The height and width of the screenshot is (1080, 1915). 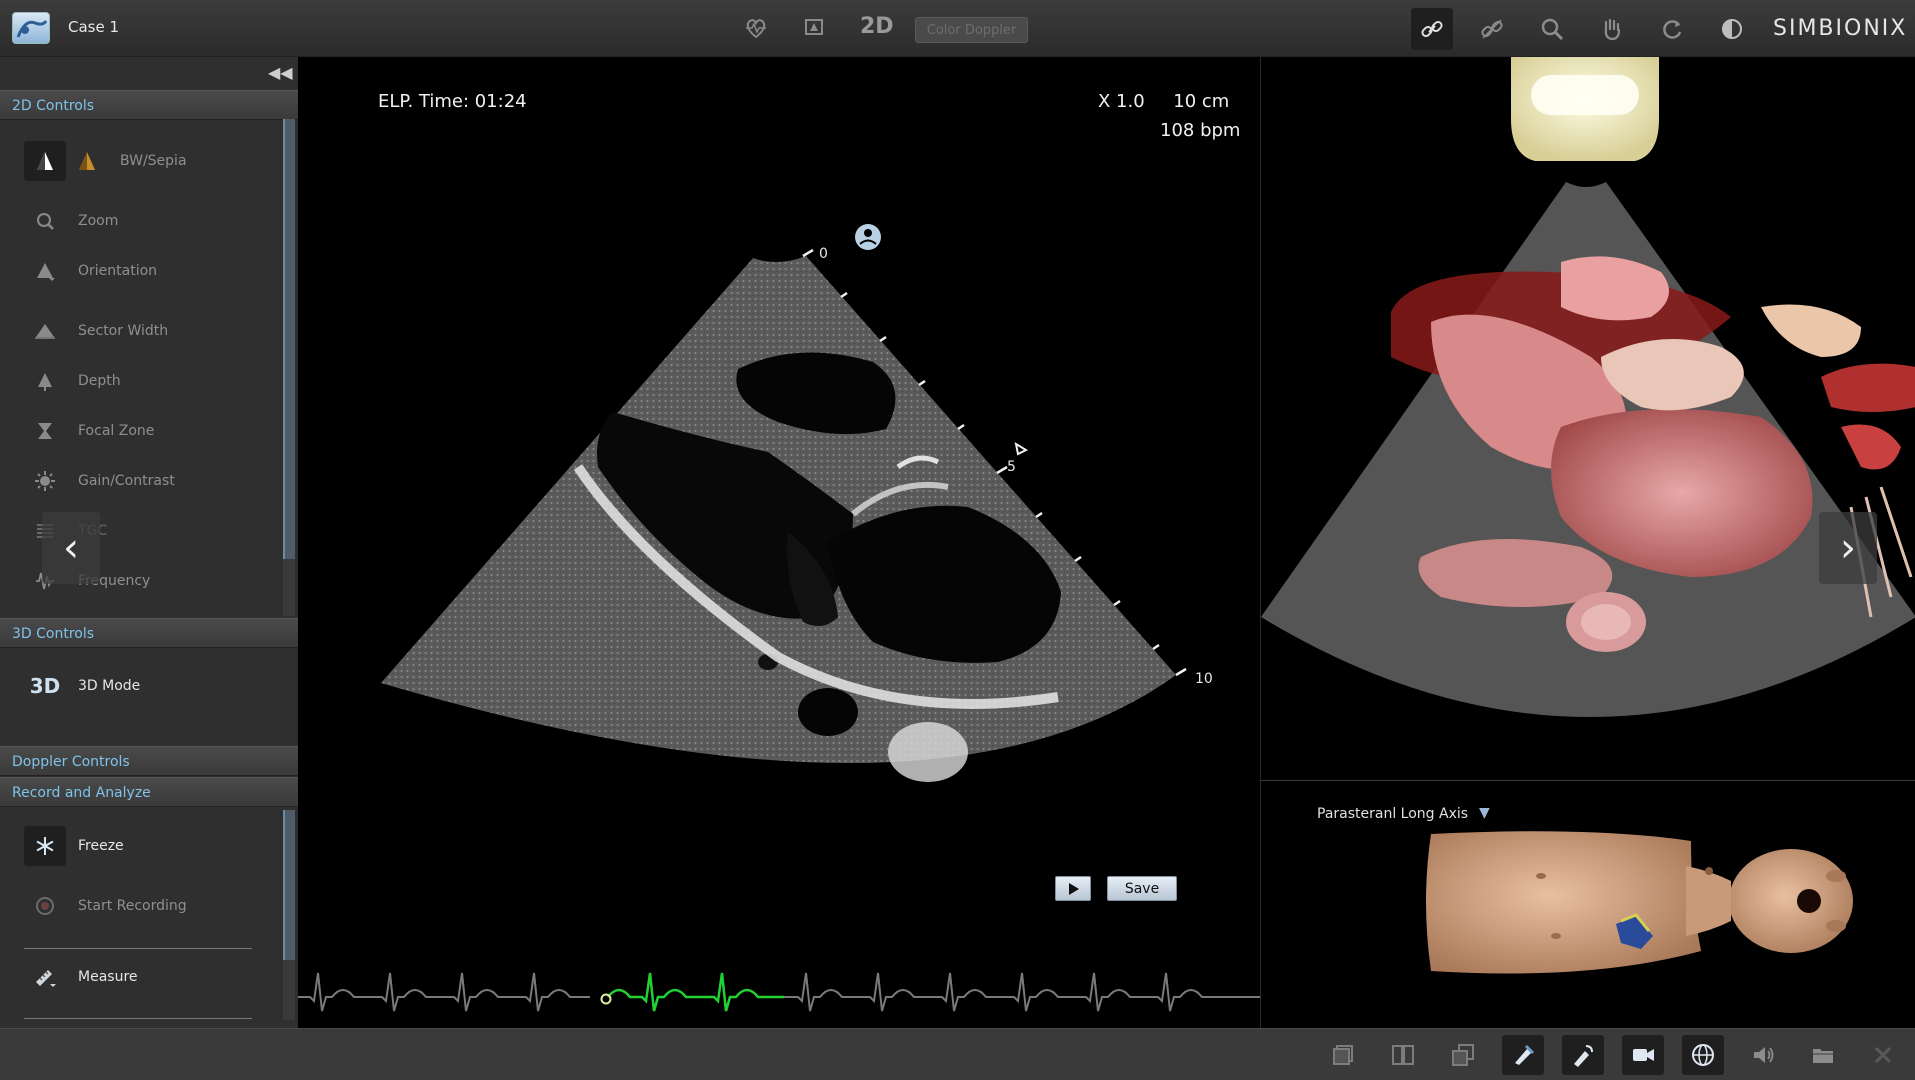 I want to click on close-icon, so click(x=1883, y=1055).